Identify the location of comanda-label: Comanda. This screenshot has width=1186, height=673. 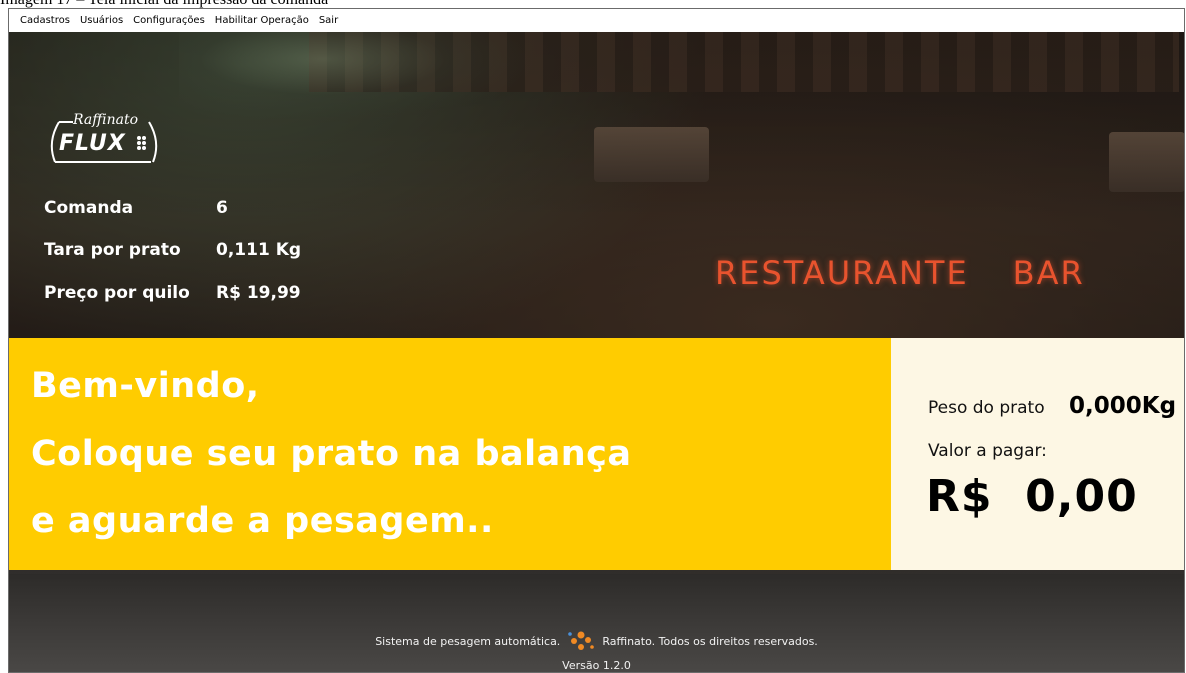
(89, 208).